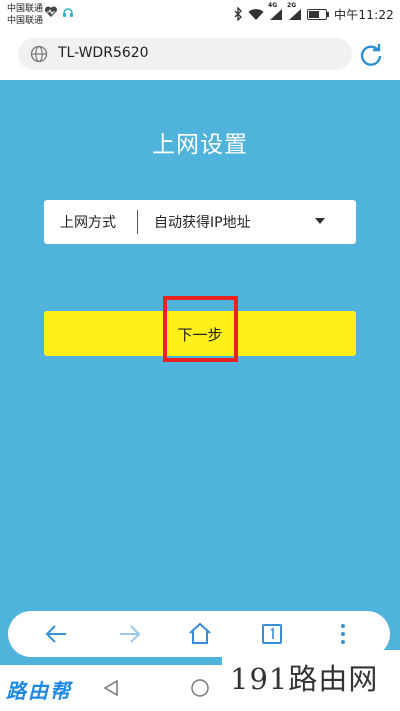  What do you see at coordinates (185, 54) in the screenshot?
I see `address-bar: TL-WDR5620` at bounding box center [185, 54].